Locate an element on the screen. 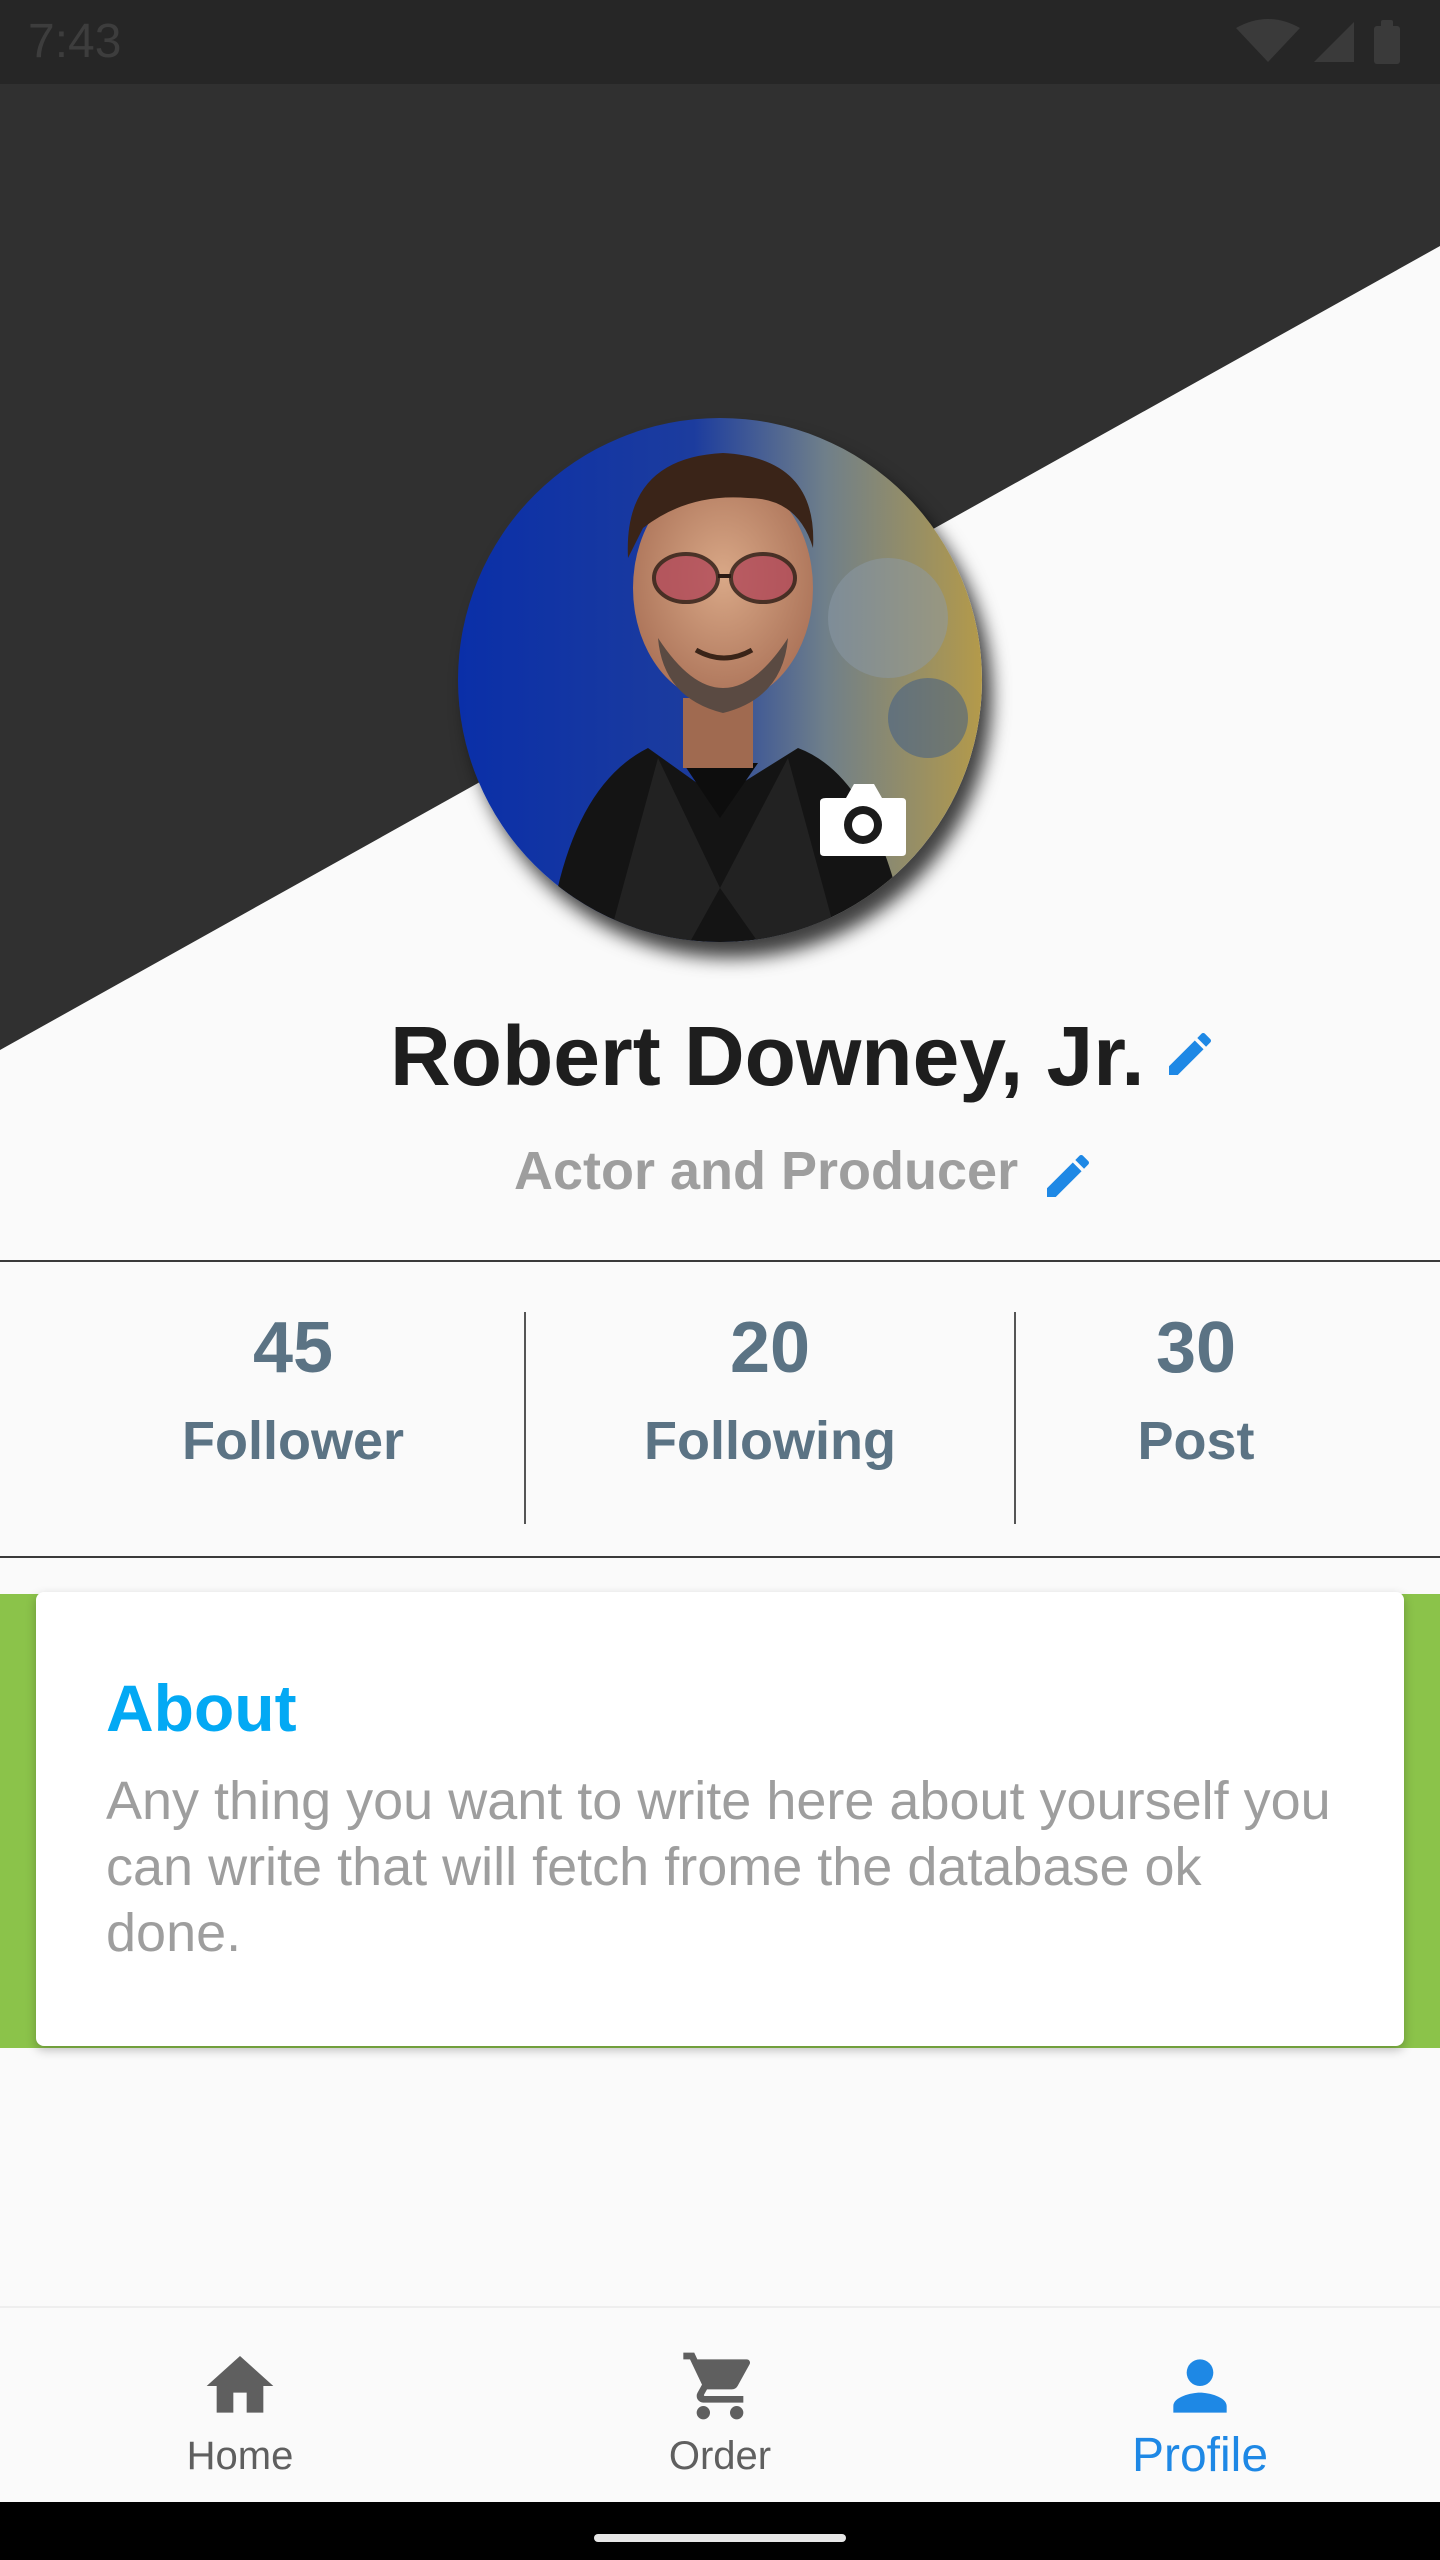  bottom-navigation: Home Order Profile is located at coordinates (720, 2404).